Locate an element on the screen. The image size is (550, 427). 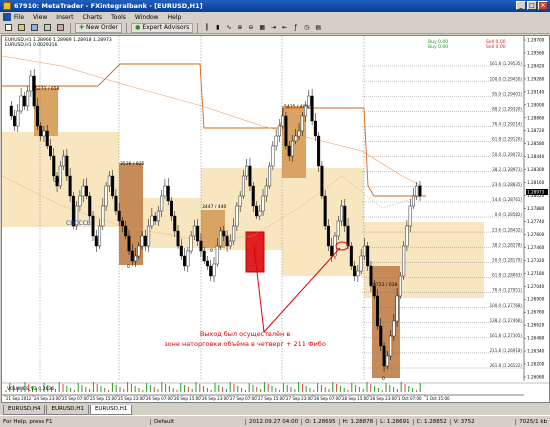
close-button: × is located at coordinates (543, 5).